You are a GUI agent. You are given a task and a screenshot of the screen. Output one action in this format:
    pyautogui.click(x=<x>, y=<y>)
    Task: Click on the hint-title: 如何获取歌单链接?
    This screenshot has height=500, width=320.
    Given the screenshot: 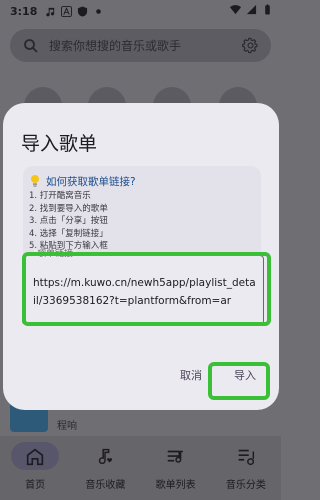 What is the action you would take?
    pyautogui.click(x=91, y=182)
    